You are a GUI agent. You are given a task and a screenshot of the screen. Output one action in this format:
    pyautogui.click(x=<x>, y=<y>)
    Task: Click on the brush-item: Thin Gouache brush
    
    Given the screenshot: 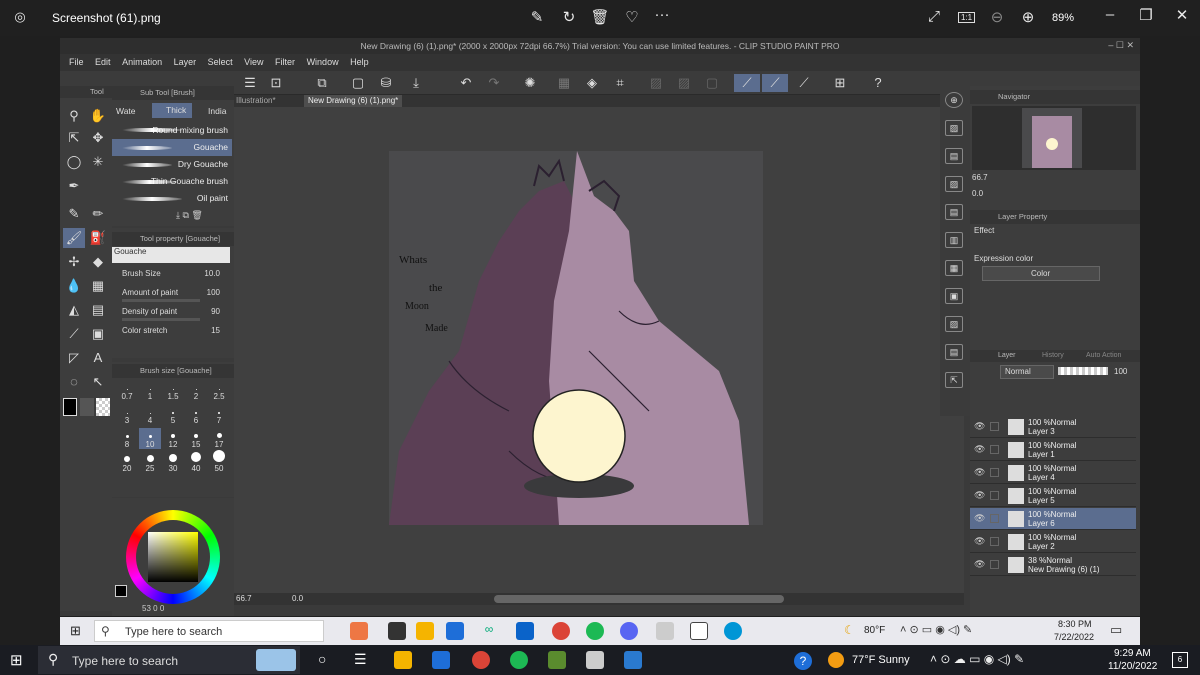 What is the action you would take?
    pyautogui.click(x=172, y=181)
    